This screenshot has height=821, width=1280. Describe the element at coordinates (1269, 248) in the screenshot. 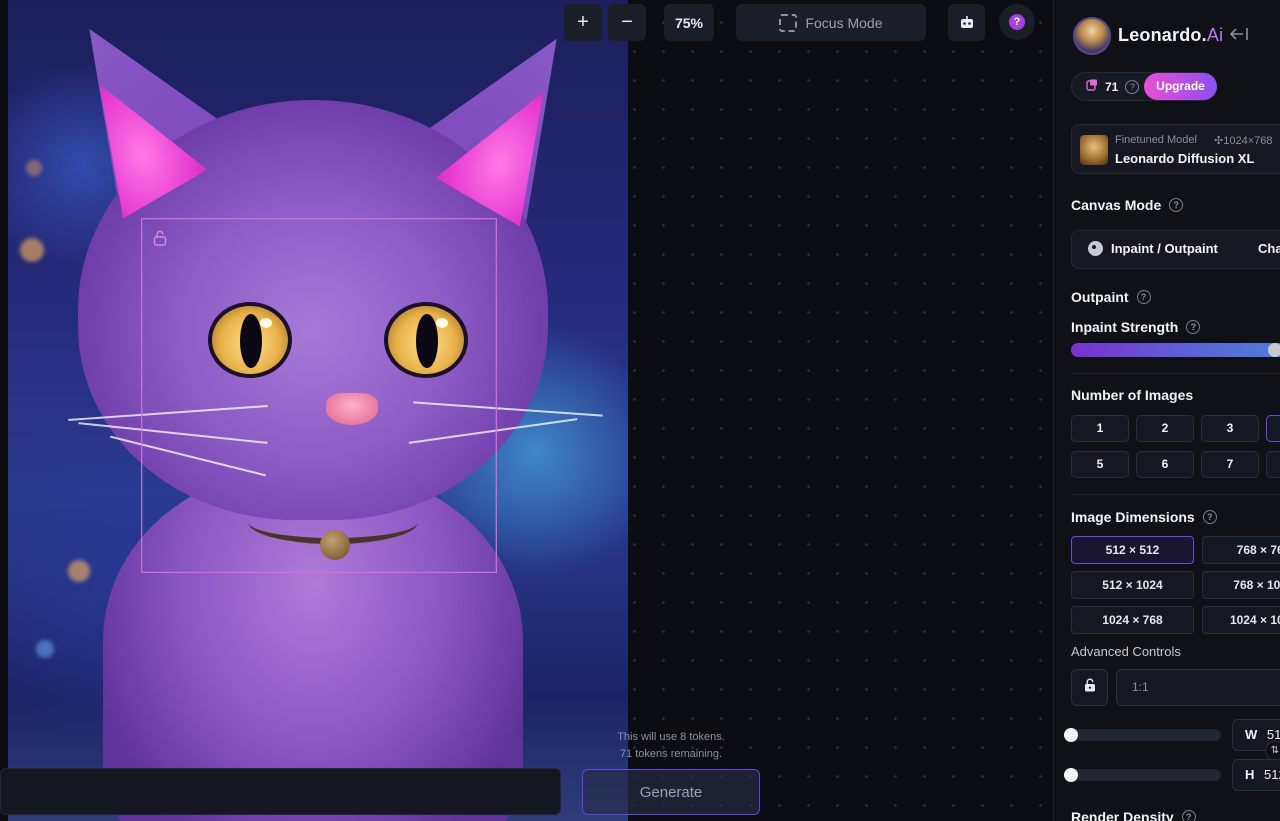

I see `tab-second-mode: Cha` at that location.